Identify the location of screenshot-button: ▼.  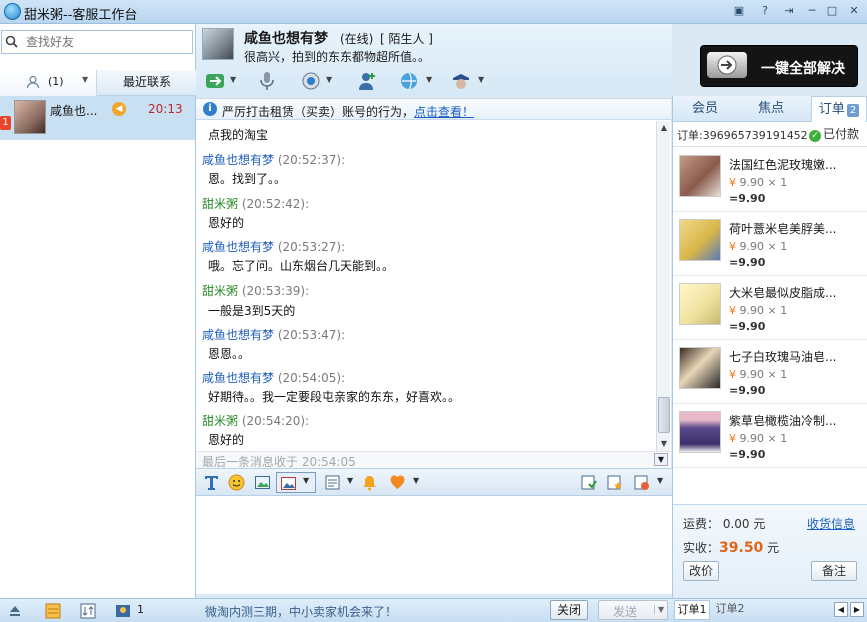
(296, 482).